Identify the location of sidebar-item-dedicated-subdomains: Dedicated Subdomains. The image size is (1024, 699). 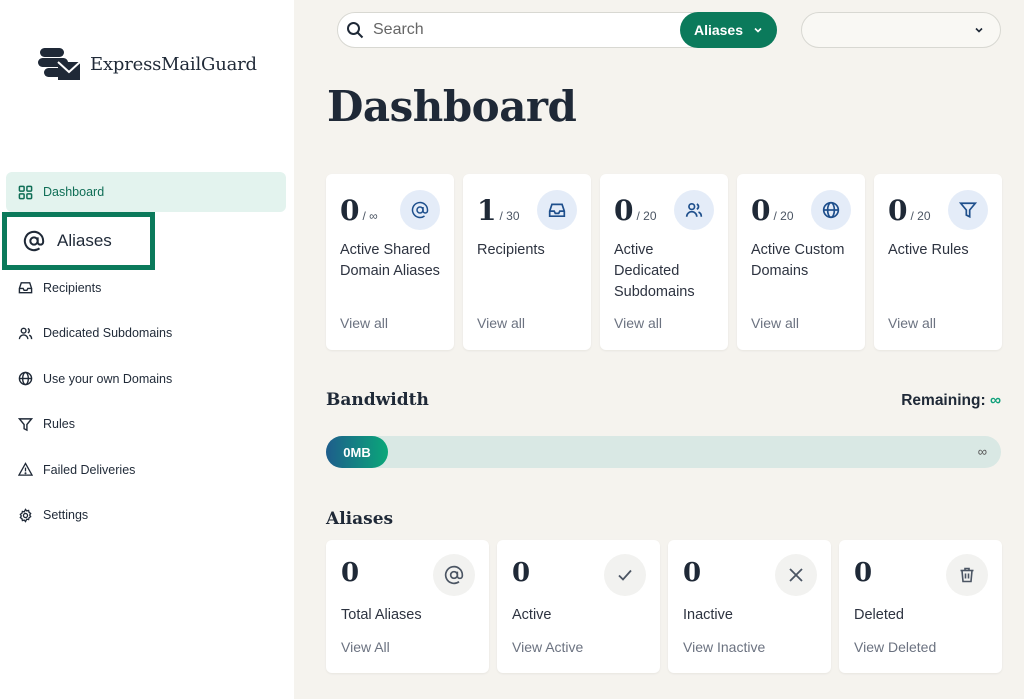
(146, 333).